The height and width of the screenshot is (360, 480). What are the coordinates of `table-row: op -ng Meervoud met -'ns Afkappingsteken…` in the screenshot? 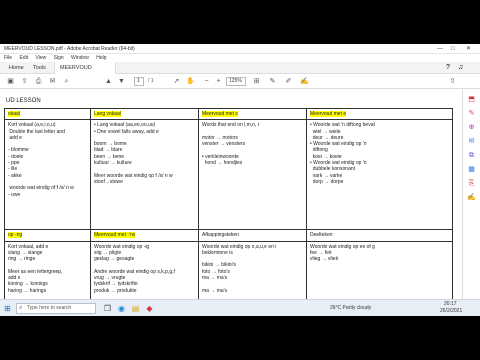 It's located at (228, 235).